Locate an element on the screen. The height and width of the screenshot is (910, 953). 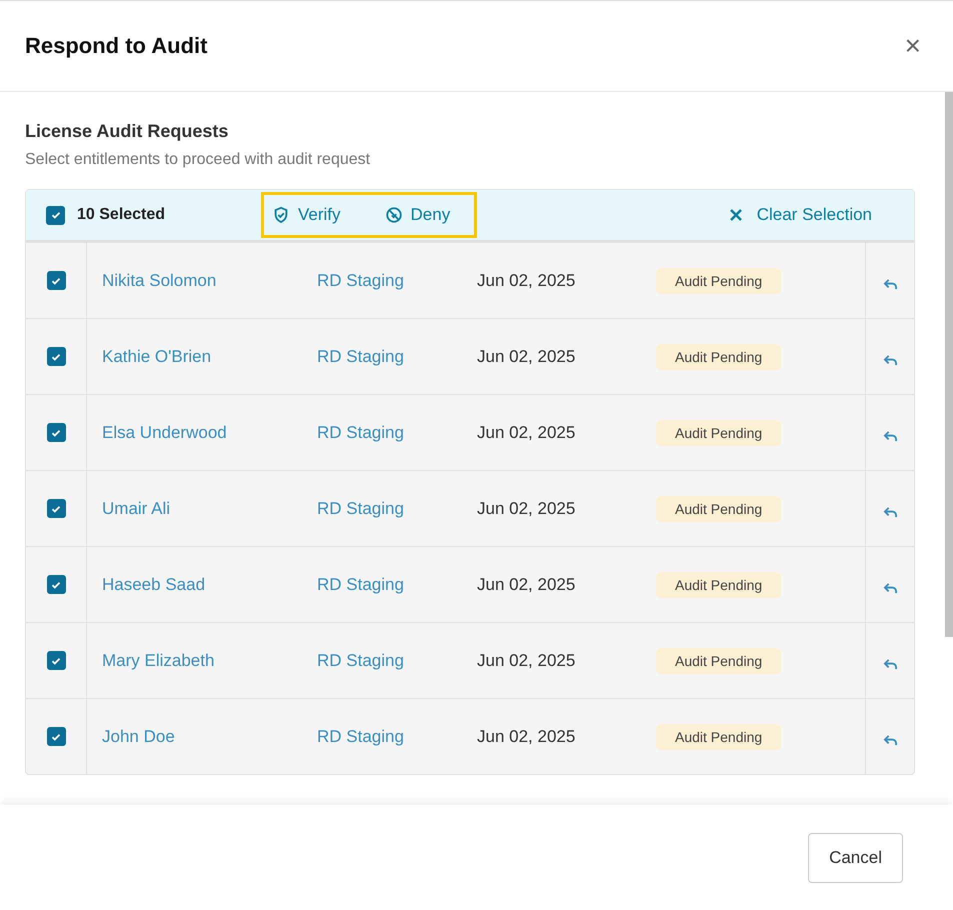
select-all-checkbox is located at coordinates (55, 215).